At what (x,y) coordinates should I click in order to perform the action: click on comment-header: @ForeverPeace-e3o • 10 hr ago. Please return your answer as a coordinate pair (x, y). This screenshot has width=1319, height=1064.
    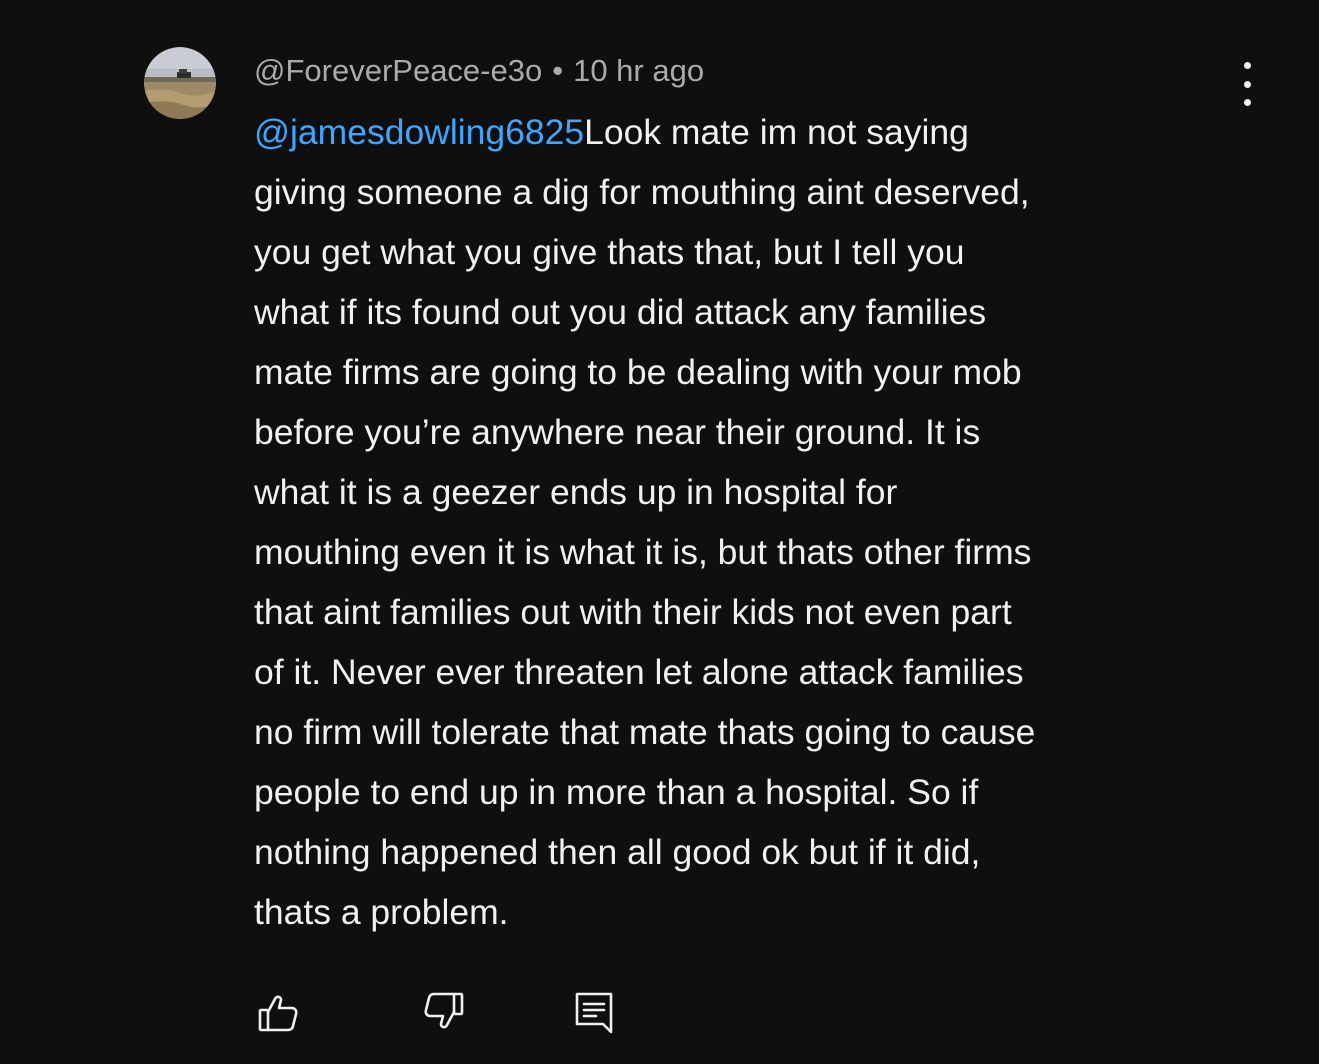
    Looking at the image, I should click on (479, 71).